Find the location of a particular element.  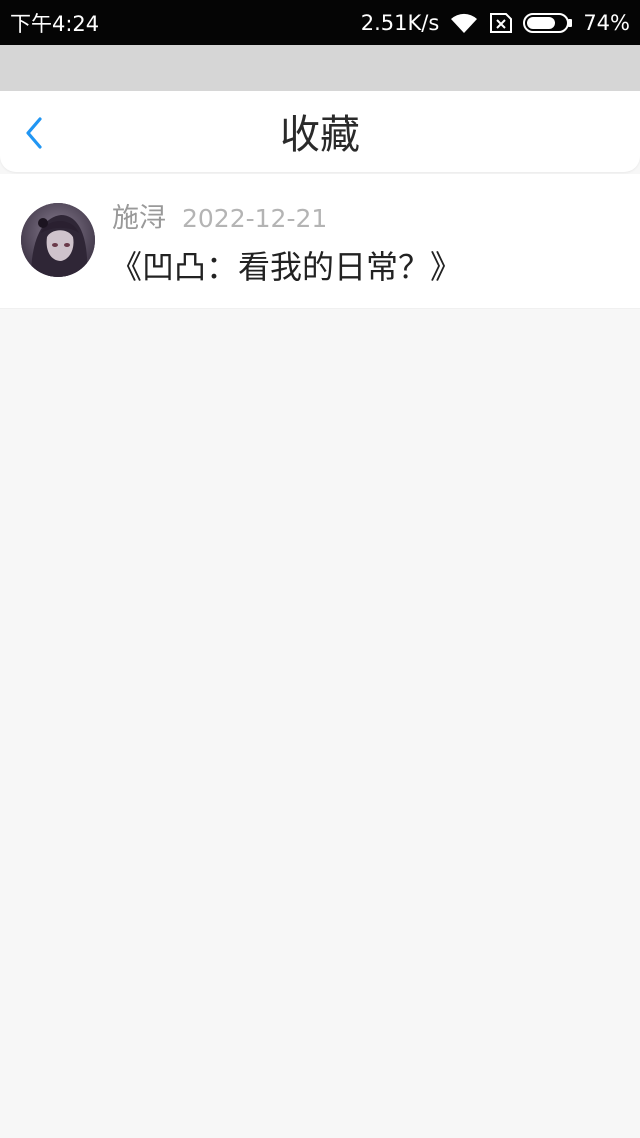

back-button is located at coordinates (34, 135).